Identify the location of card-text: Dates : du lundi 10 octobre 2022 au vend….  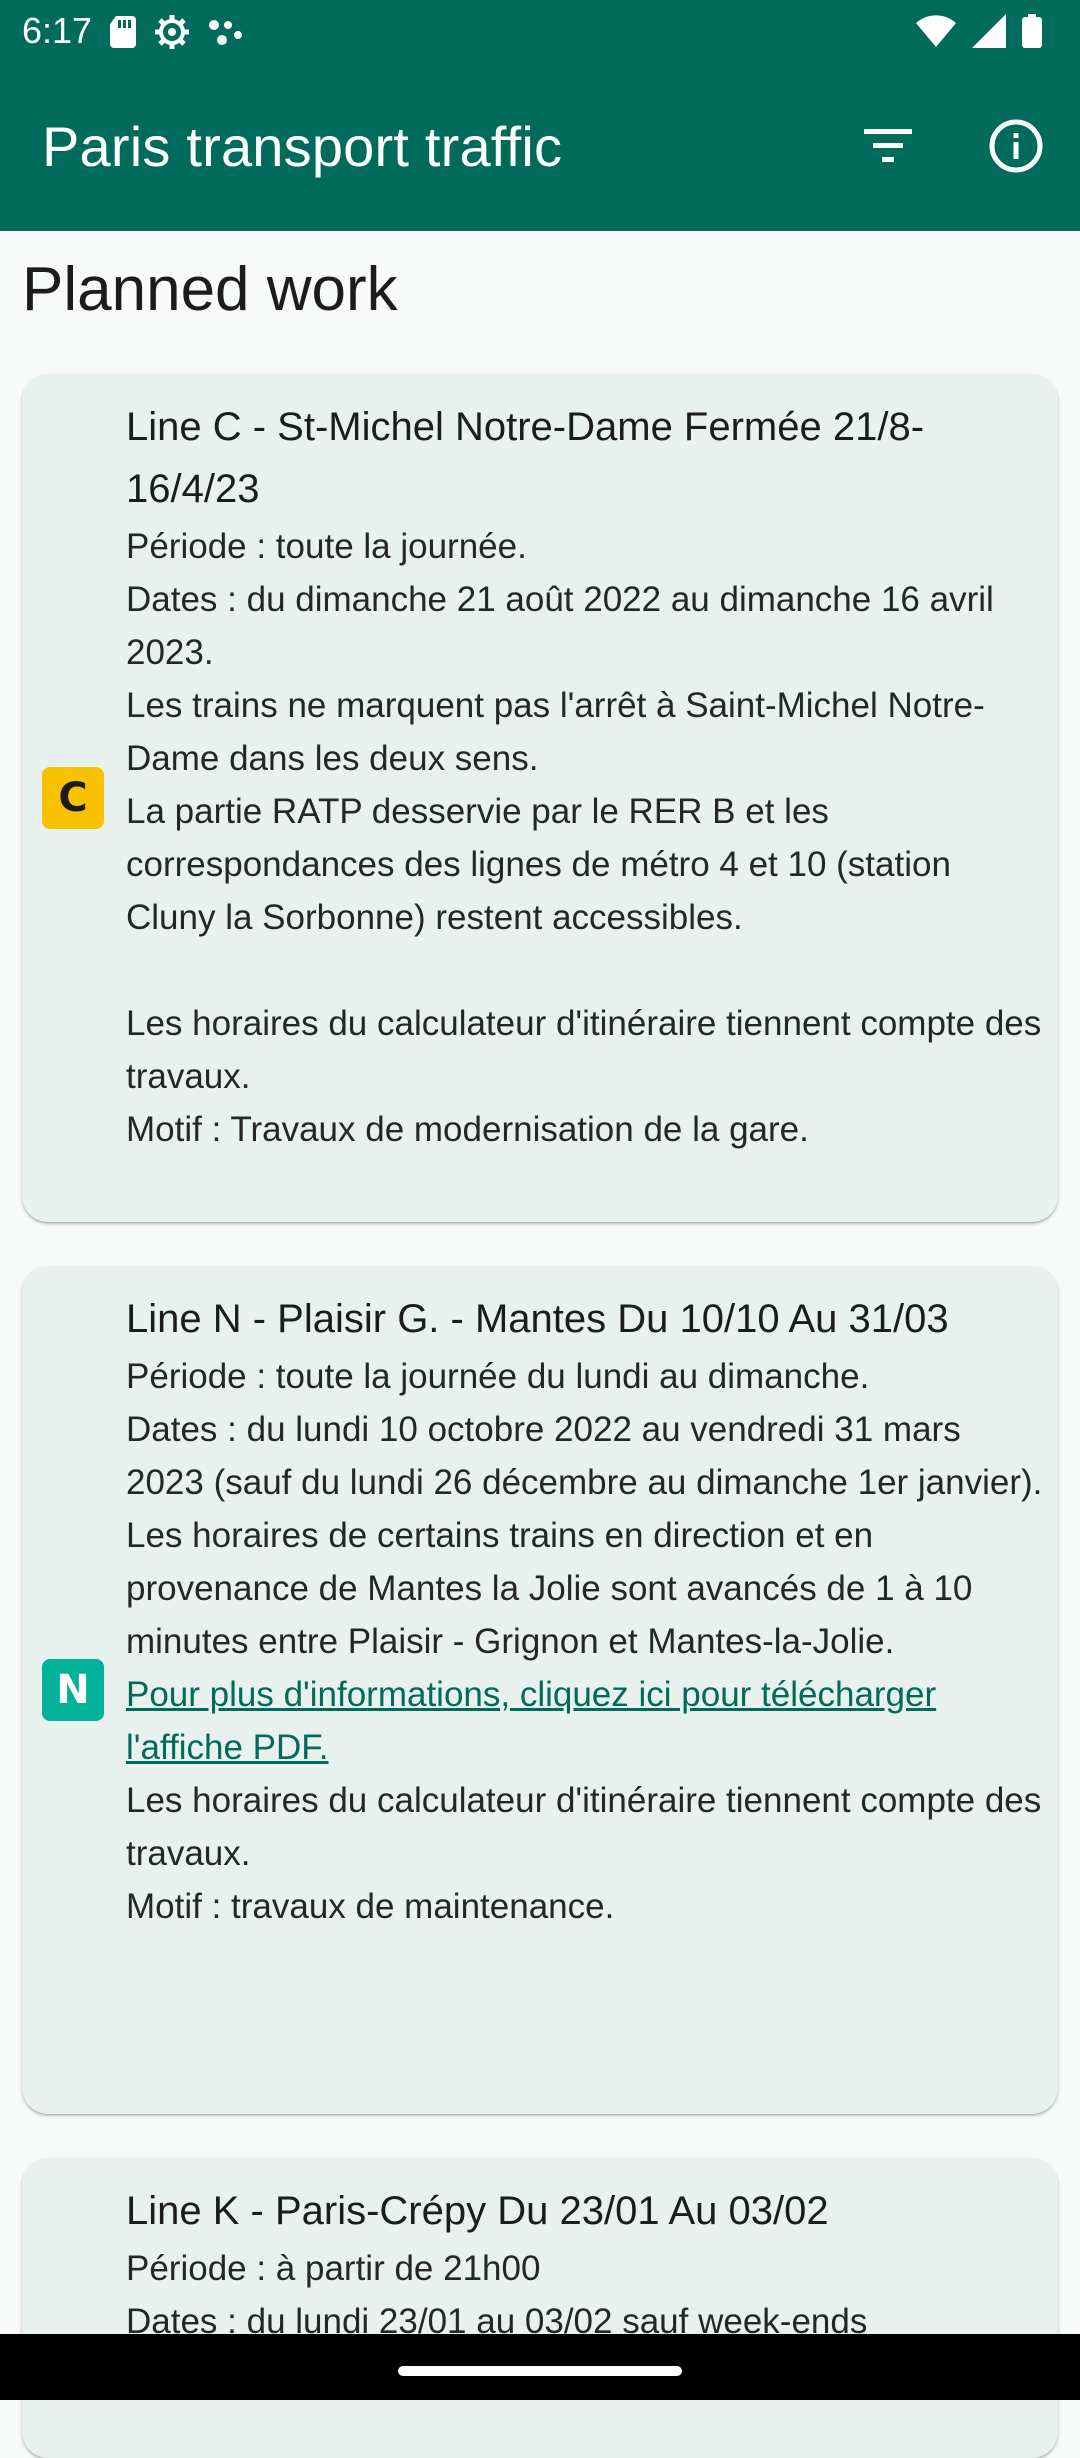
(584, 1456).